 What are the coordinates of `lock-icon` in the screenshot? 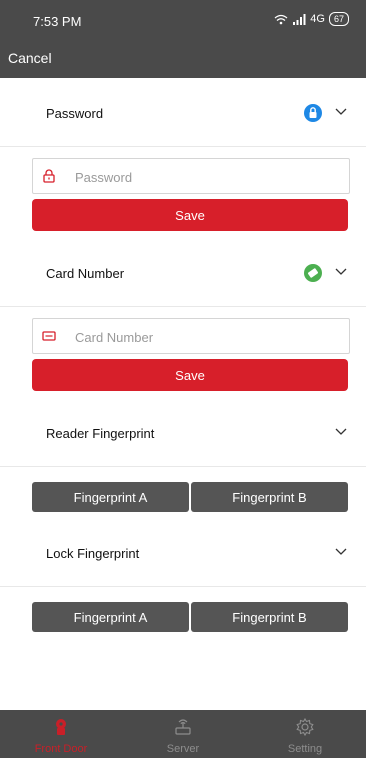 It's located at (49, 176).